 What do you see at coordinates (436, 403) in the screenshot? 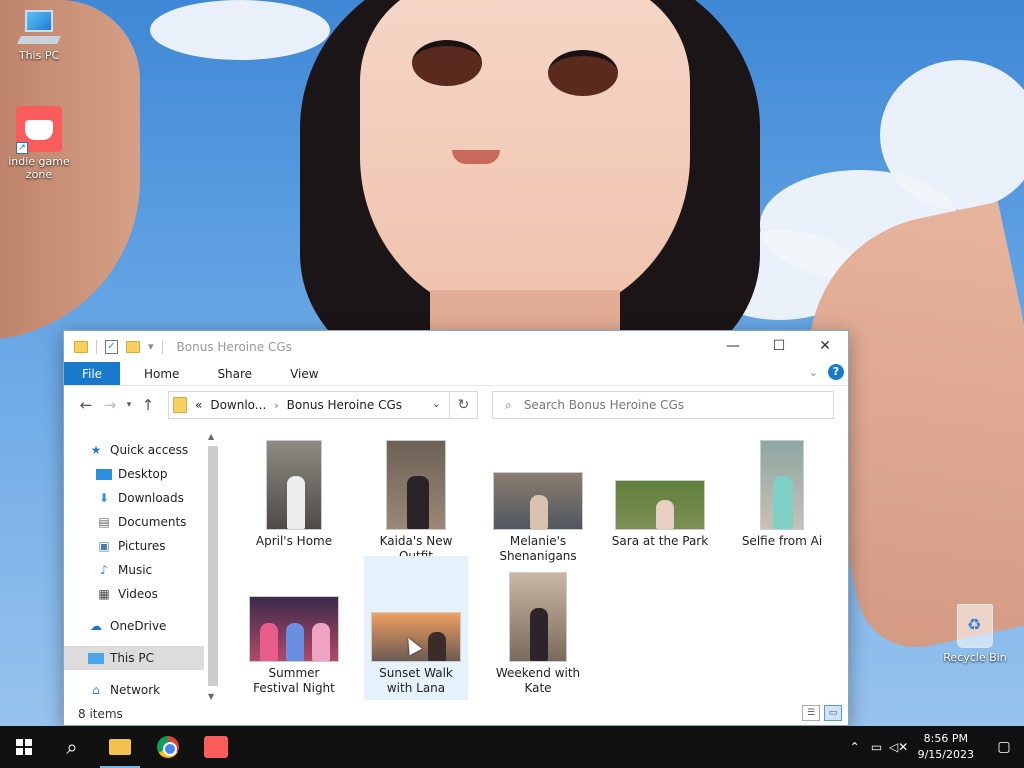
I see `chevron-down-icon: ⌄` at bounding box center [436, 403].